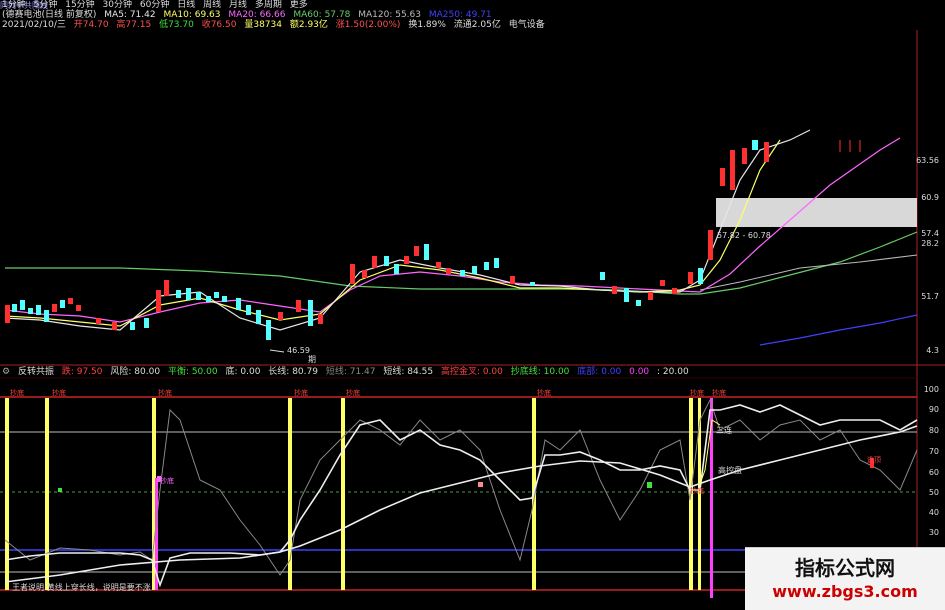 The height and width of the screenshot is (610, 945). Describe the element at coordinates (724, 430) in the screenshot. I see `sanlian-label: 三连` at that location.